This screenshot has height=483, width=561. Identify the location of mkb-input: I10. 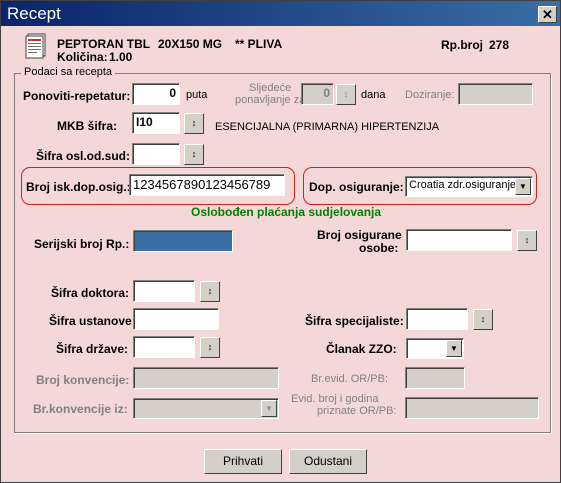
(156, 123).